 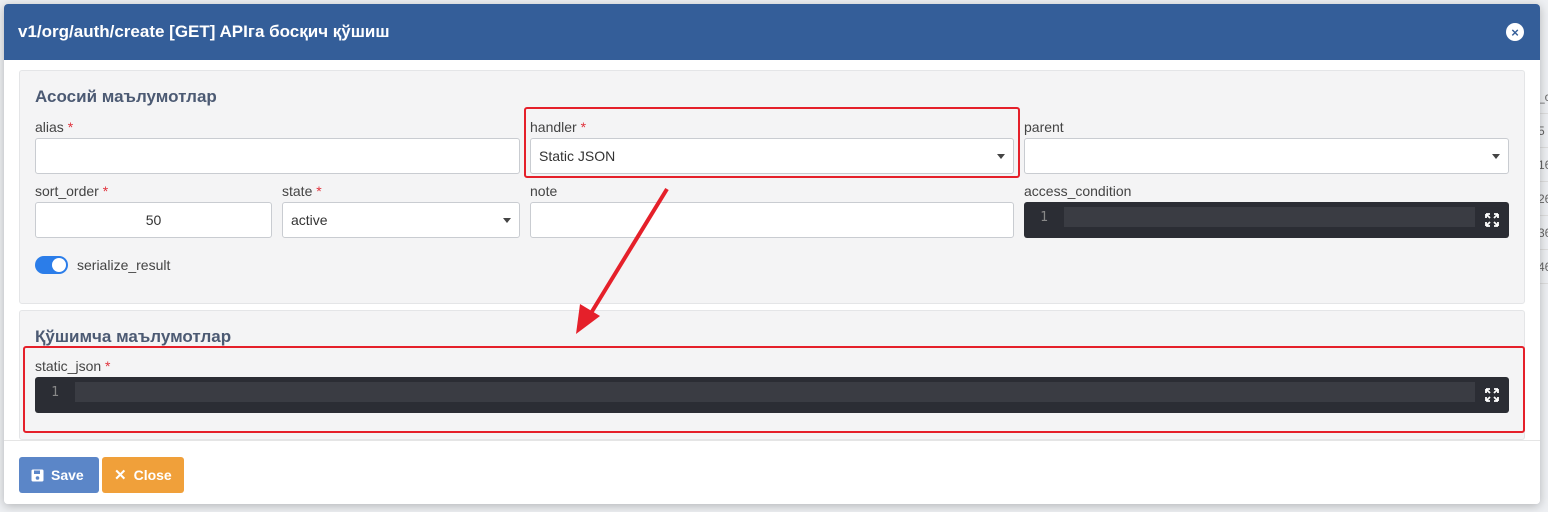 I want to click on serialize-result-label: serialize_result, so click(x=124, y=265).